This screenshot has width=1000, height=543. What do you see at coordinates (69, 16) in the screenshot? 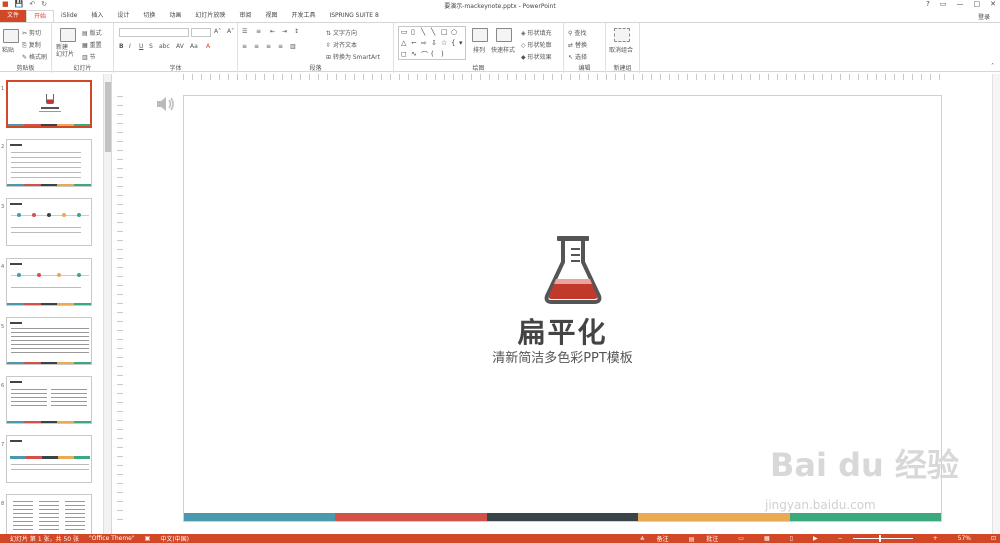
I see `tab-islide: iSlide` at bounding box center [69, 16].